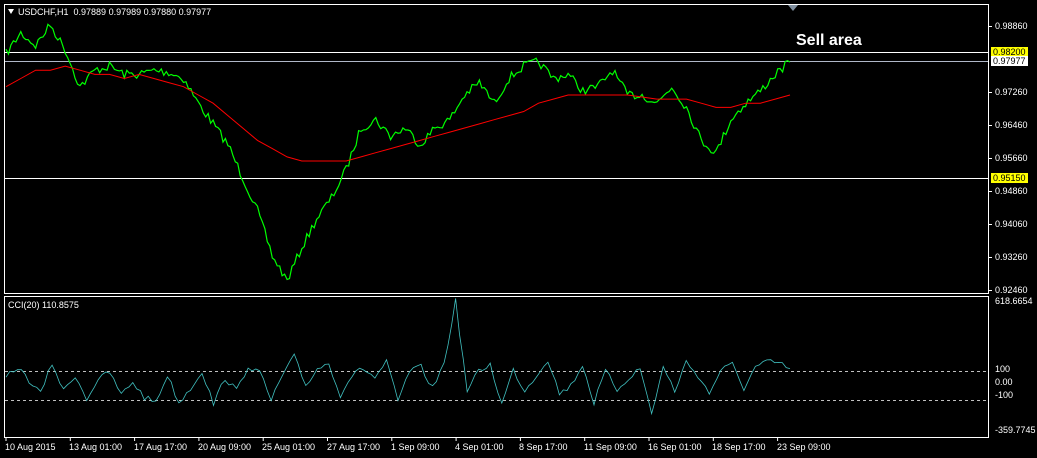  What do you see at coordinates (543, 447) in the screenshot?
I see `x-tick-label: 8 Sep 17:00` at bounding box center [543, 447].